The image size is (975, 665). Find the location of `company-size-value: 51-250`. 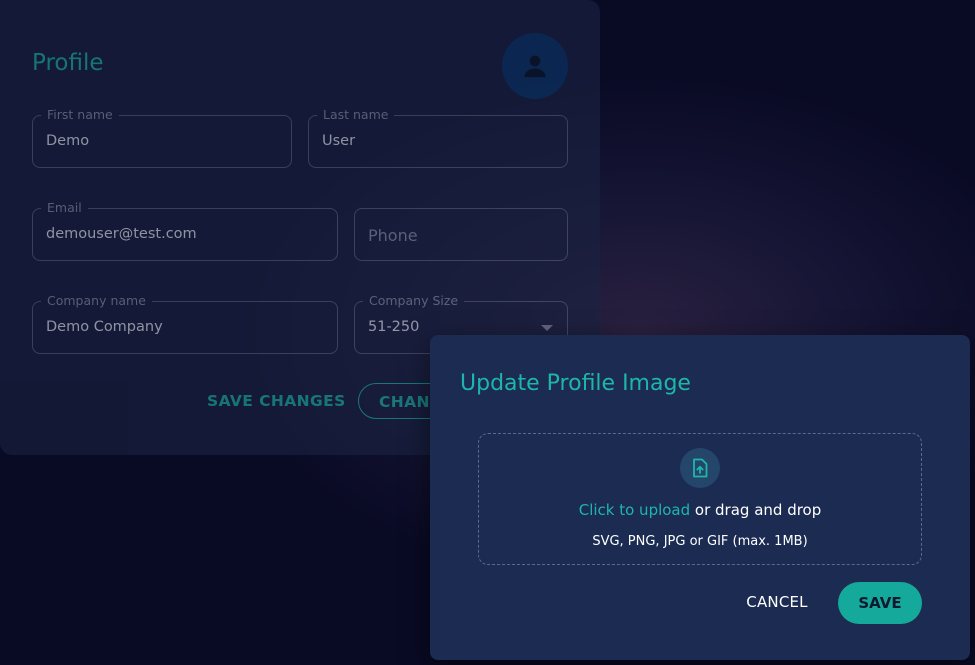

company-size-value: 51-250 is located at coordinates (394, 327).